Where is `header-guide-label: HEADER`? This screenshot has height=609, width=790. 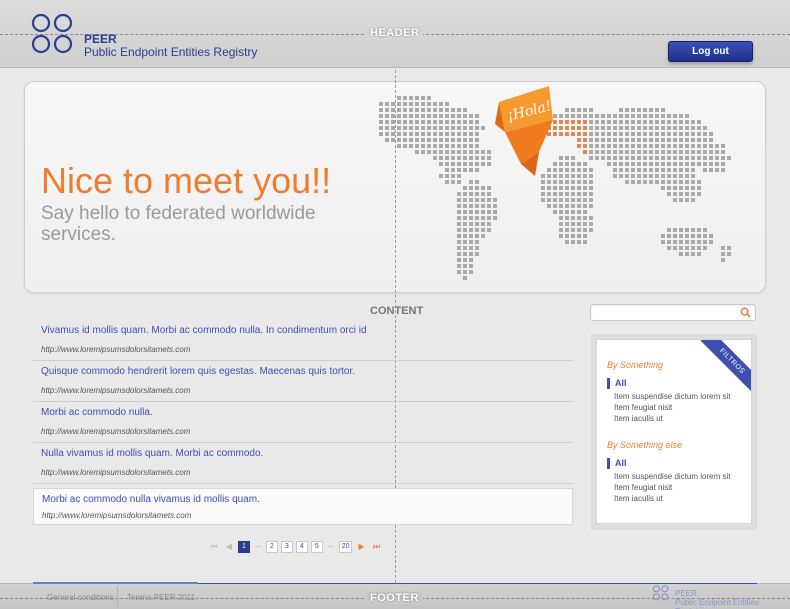 header-guide-label: HEADER is located at coordinates (395, 33).